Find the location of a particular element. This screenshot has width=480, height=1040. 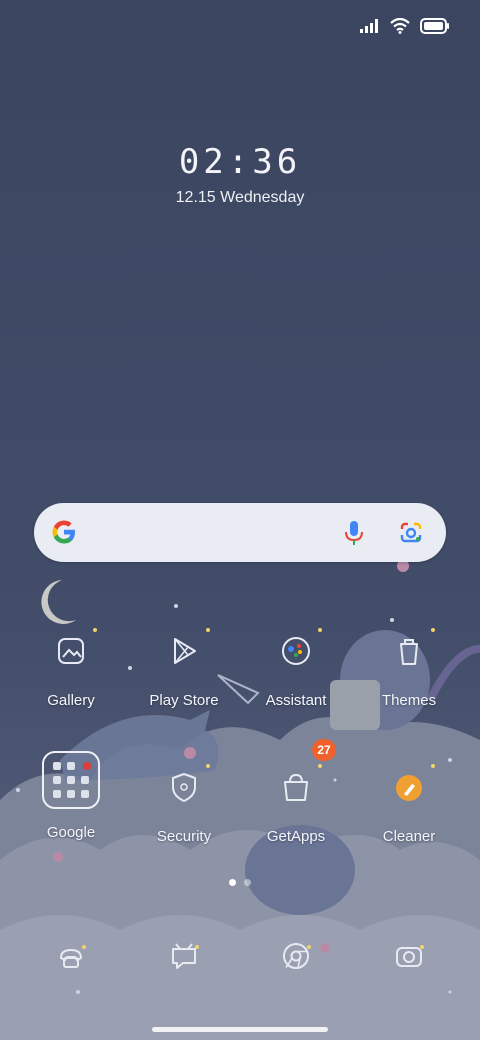

phone-icon is located at coordinates (71, 956).